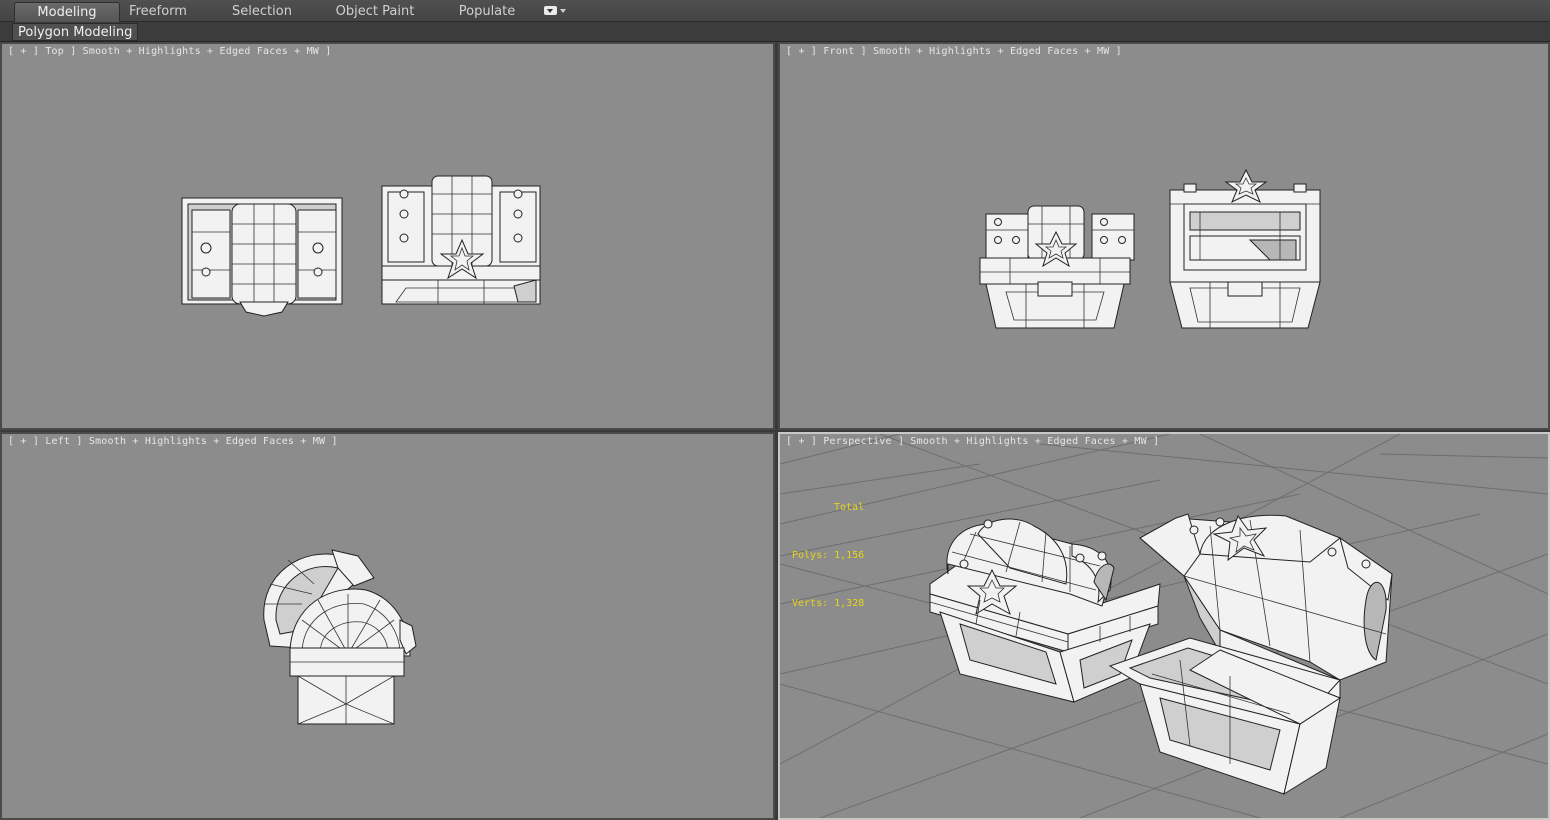  I want to click on open-chest-front-view, so click(1245, 248).